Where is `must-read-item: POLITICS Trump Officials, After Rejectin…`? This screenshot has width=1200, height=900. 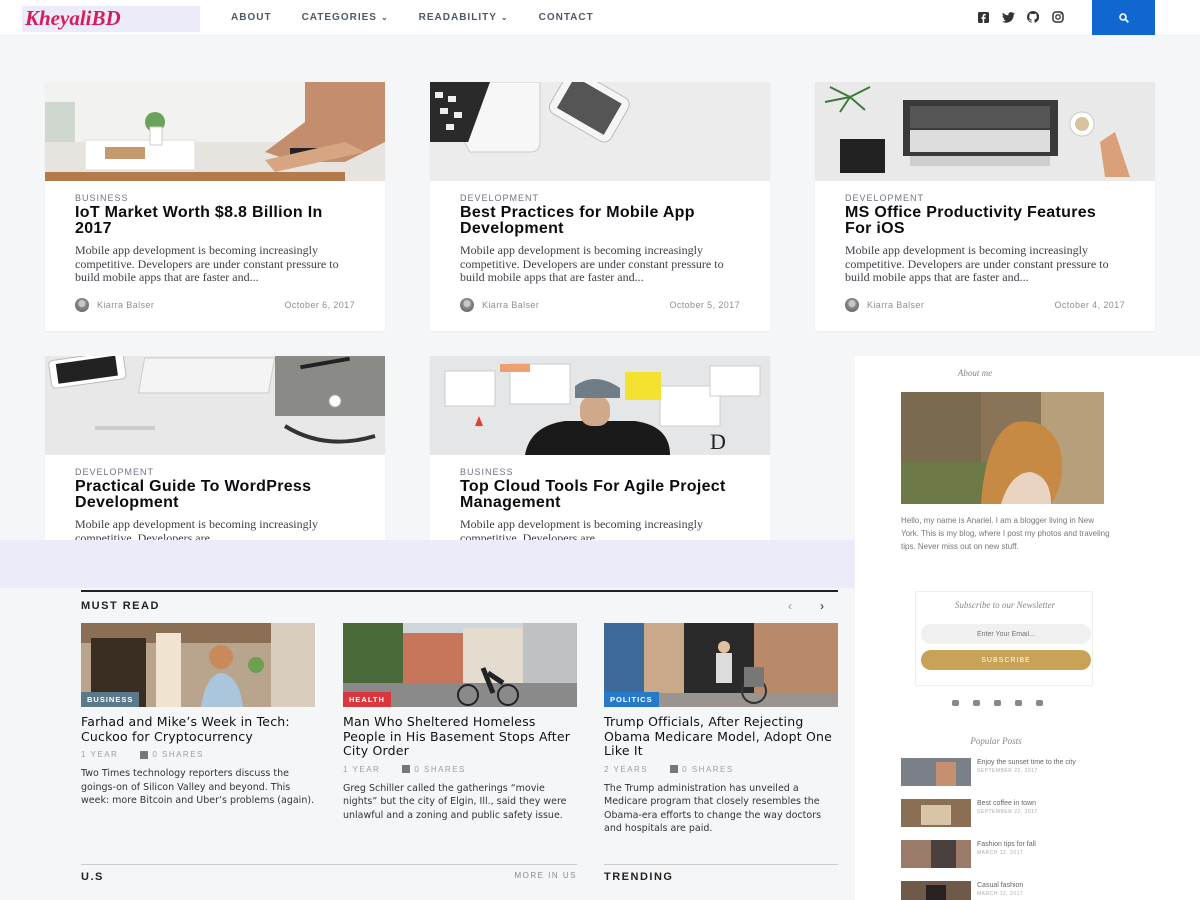 must-read-item: POLITICS Trump Officials, After Rejectin… is located at coordinates (721, 729).